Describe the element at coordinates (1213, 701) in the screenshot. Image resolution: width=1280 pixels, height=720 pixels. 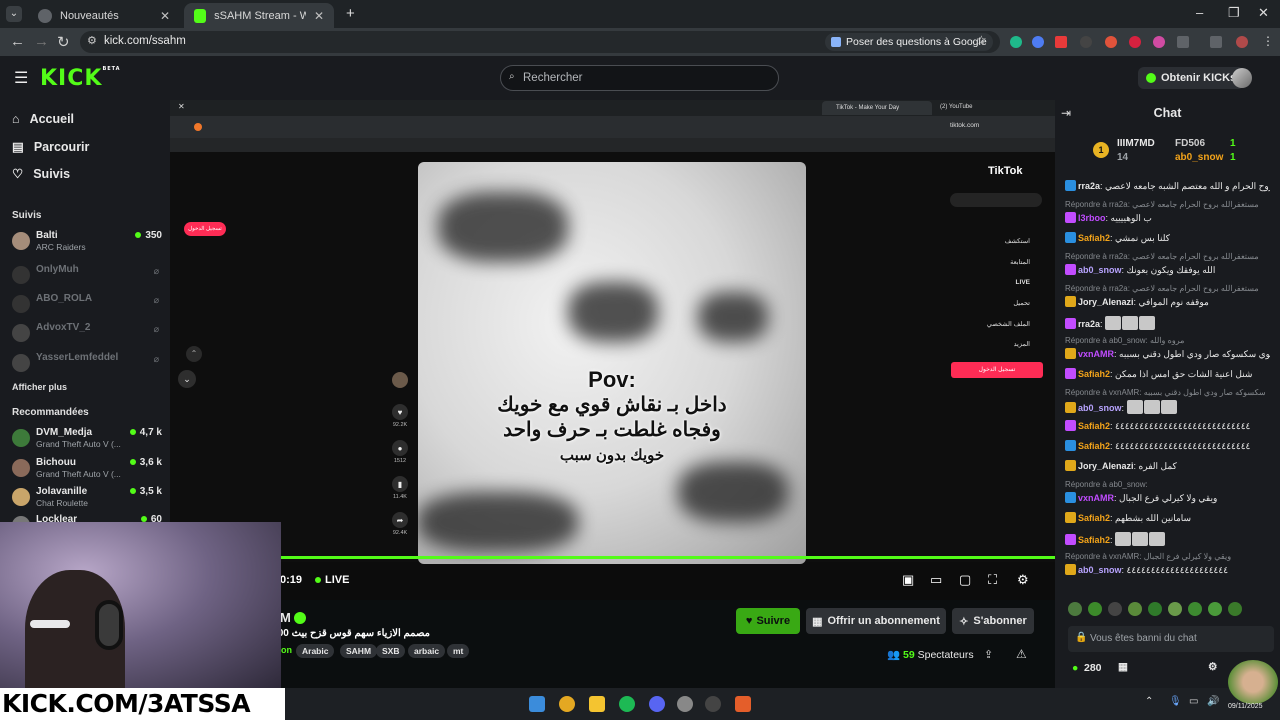
I see `volume-icon: 🔊` at that location.